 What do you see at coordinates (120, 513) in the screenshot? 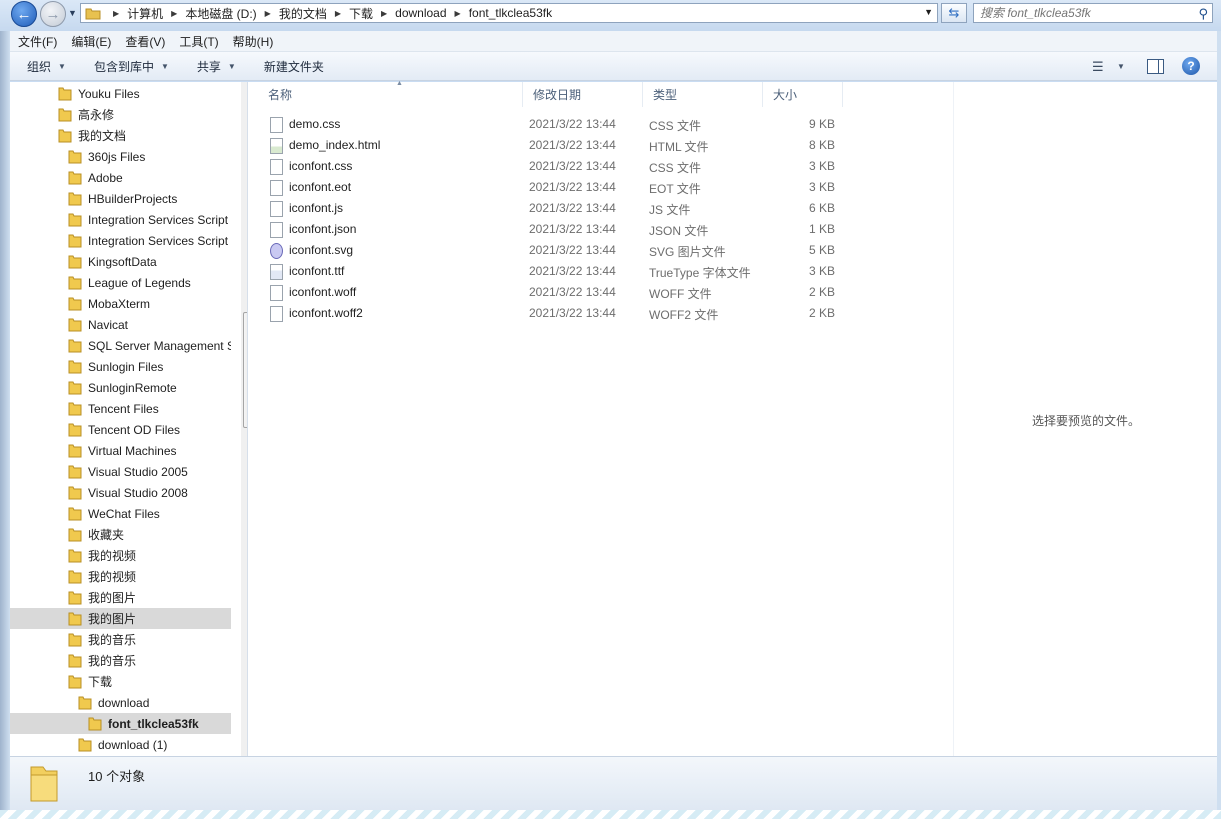
I see `nav-item: WeChat Files` at bounding box center [120, 513].